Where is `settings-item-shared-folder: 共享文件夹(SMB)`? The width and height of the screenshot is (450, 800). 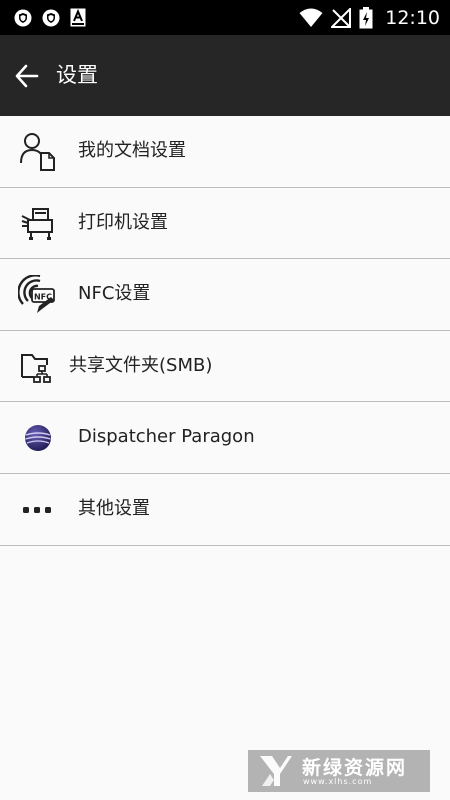
settings-item-shared-folder: 共享文件夹(SMB) is located at coordinates (225, 366).